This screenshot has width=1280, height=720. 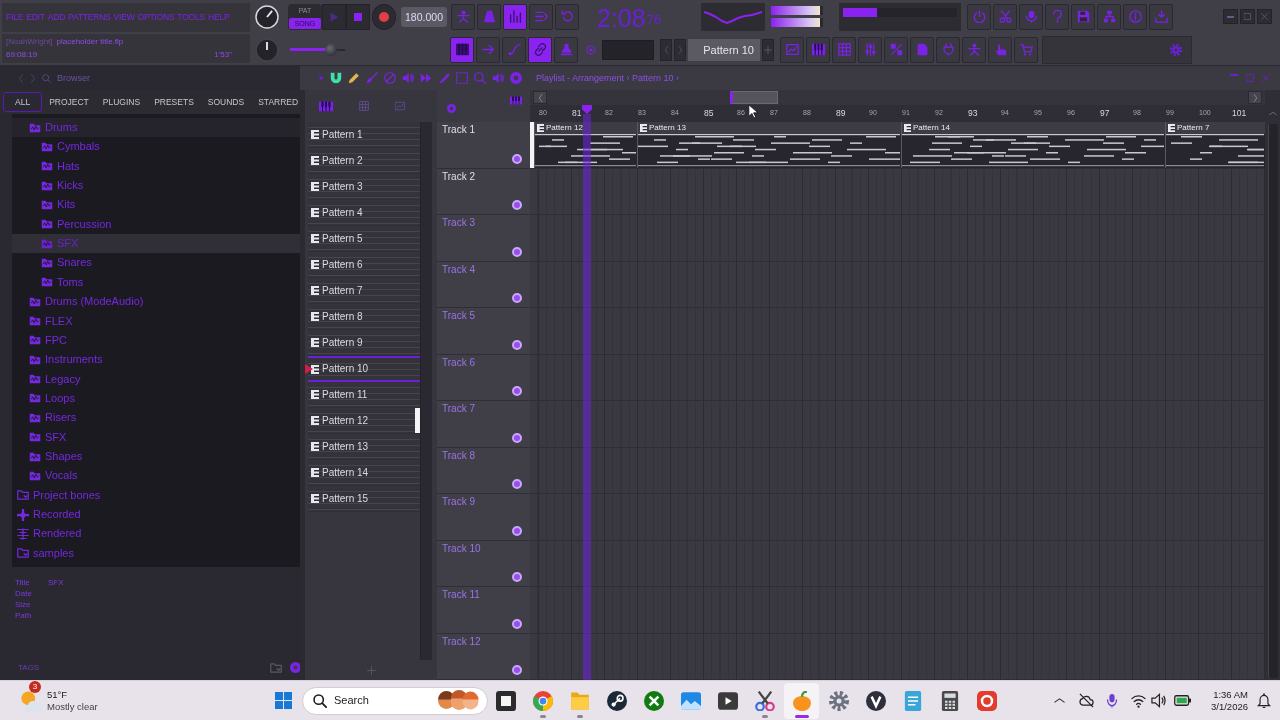 I want to click on play-button, so click(x=334, y=16).